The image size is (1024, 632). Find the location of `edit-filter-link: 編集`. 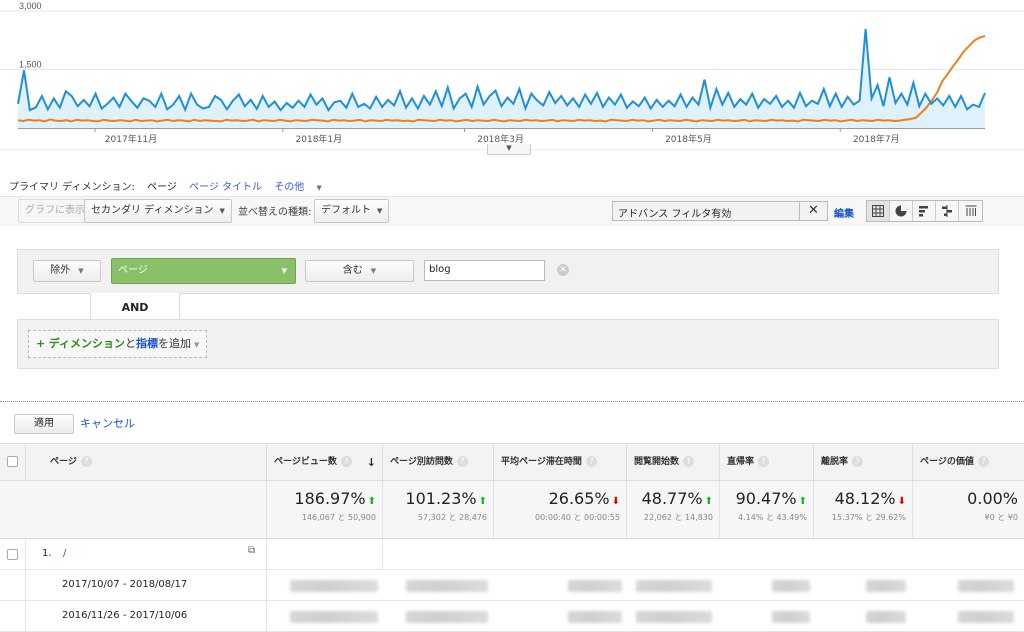

edit-filter-link: 編集 is located at coordinates (844, 212).